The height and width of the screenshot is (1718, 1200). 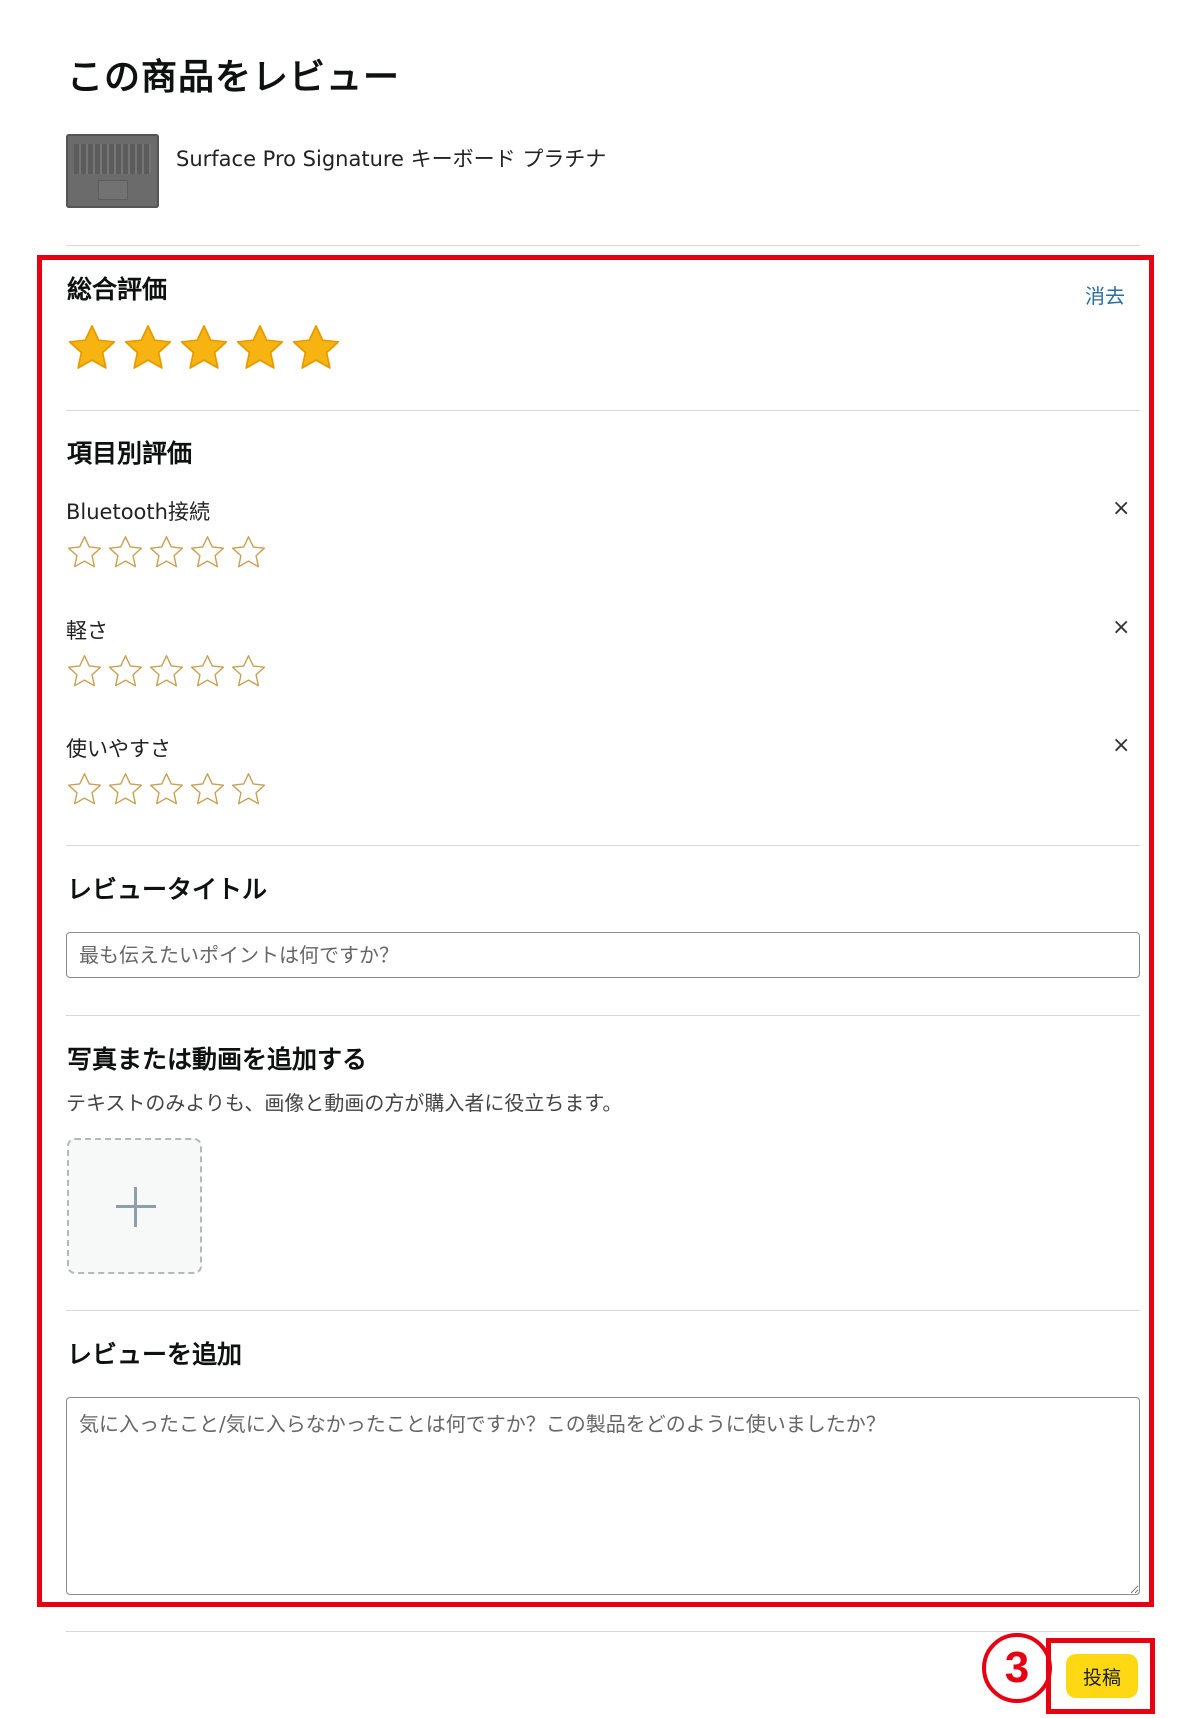 What do you see at coordinates (167, 889) in the screenshot?
I see `review-title-heading: レビュータイトル` at bounding box center [167, 889].